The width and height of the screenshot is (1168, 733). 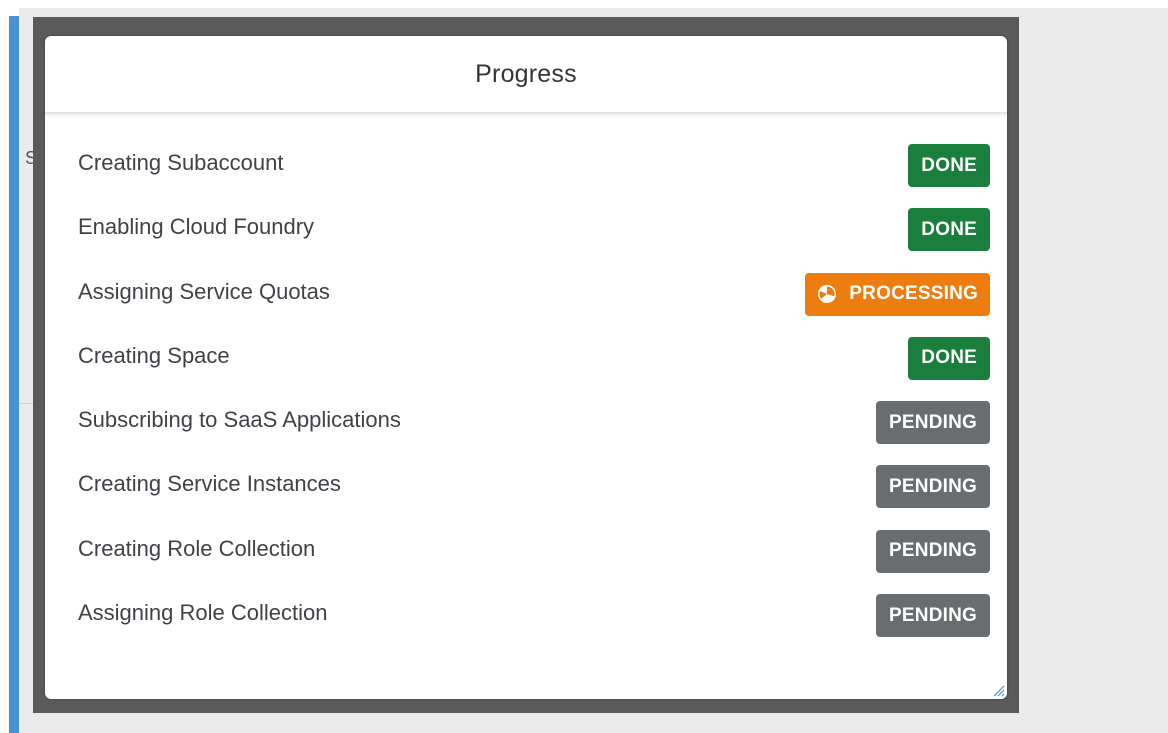 I want to click on resize-handle-icon, so click(x=998, y=690).